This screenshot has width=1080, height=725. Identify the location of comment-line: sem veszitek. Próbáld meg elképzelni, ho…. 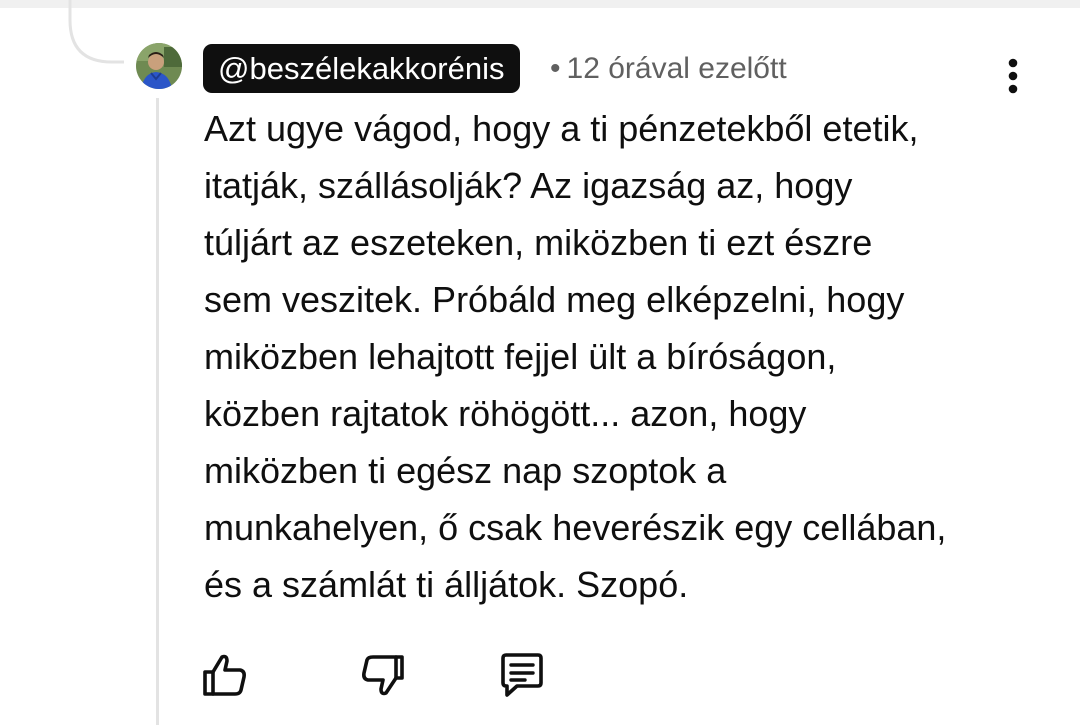
(554, 299).